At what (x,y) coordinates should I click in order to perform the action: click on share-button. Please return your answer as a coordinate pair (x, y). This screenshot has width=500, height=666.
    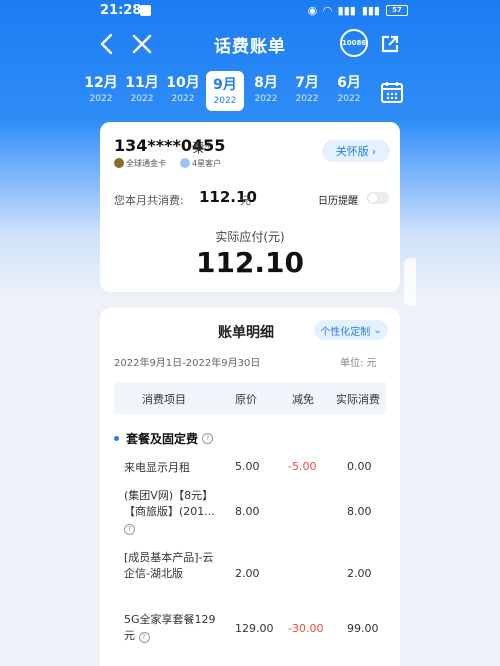
    Looking at the image, I should click on (390, 44).